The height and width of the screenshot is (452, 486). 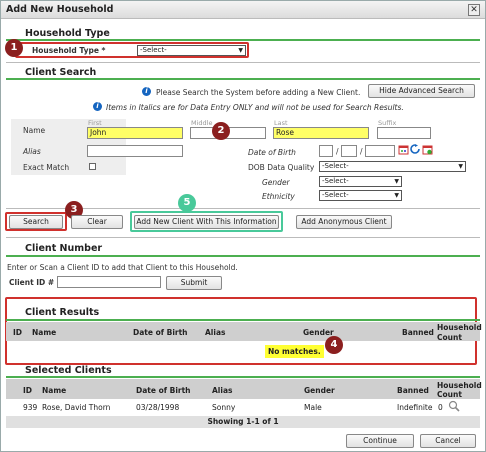 I want to click on client-search-heading: Client Search, so click(x=61, y=72).